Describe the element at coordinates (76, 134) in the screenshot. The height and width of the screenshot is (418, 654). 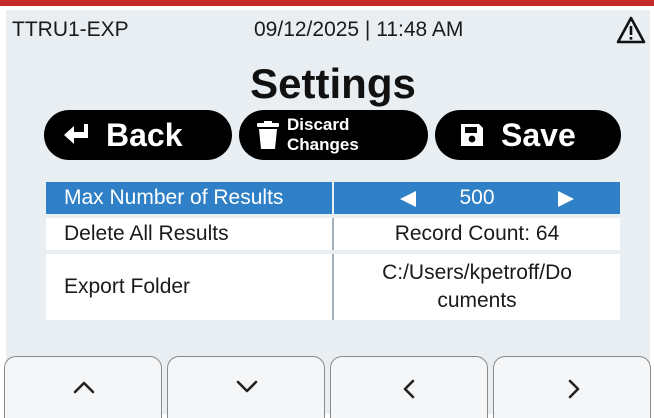
I see `return-arrow-icon` at that location.